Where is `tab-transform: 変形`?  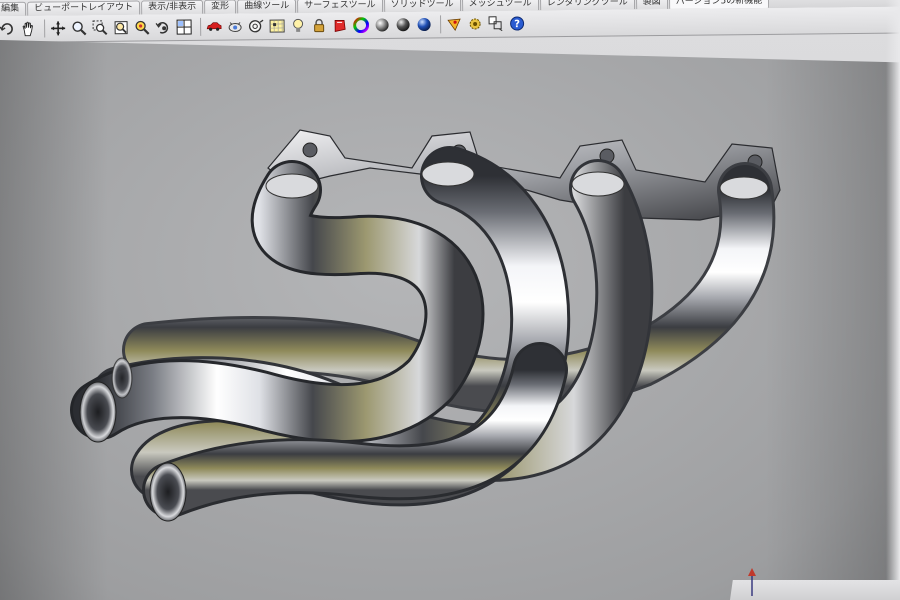 tab-transform: 変形 is located at coordinates (220, 7).